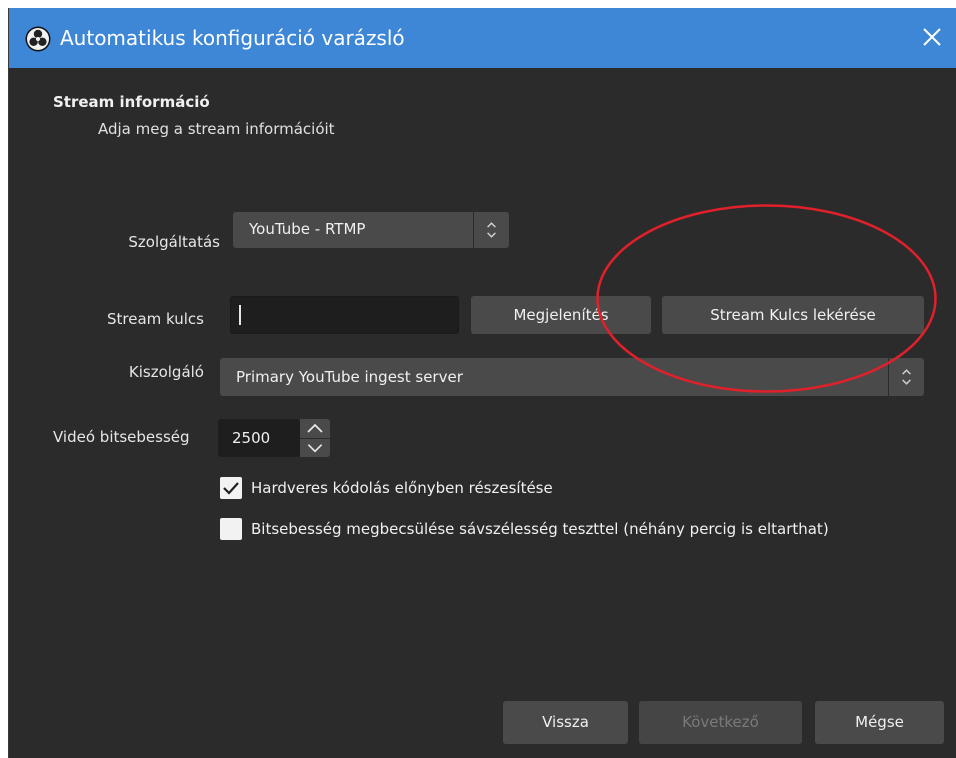 The image size is (956, 758). I want to click on get-stream-key-button: Stream Kulcs lekérése, so click(793, 315).